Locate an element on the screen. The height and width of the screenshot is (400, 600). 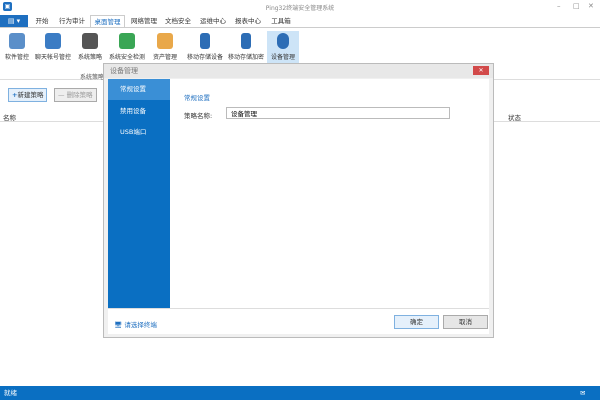
select-terminal-link: 🖥 请选择终端 is located at coordinates (135, 324).